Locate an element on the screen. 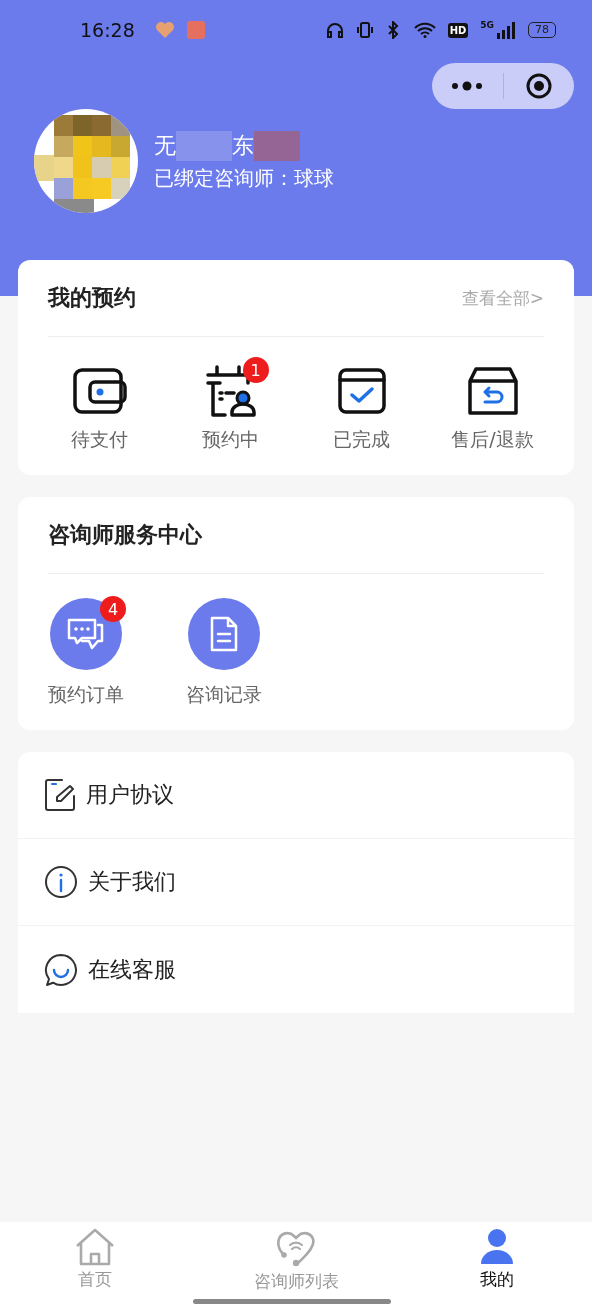 The height and width of the screenshot is (1310, 592). tab: 我的 is located at coordinates (497, 1266).